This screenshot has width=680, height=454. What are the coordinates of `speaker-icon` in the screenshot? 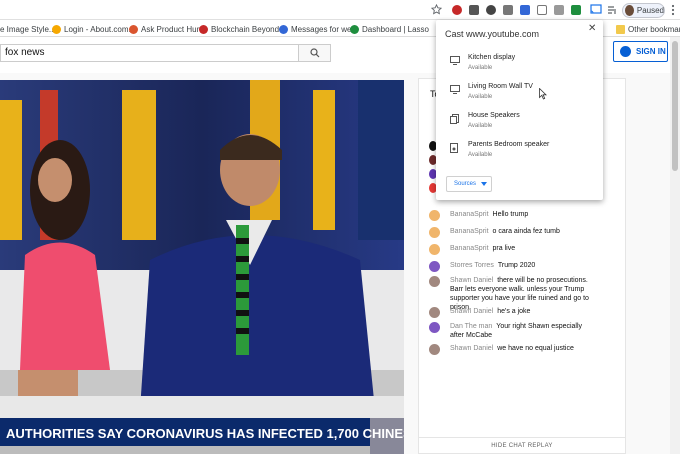 It's located at (454, 148).